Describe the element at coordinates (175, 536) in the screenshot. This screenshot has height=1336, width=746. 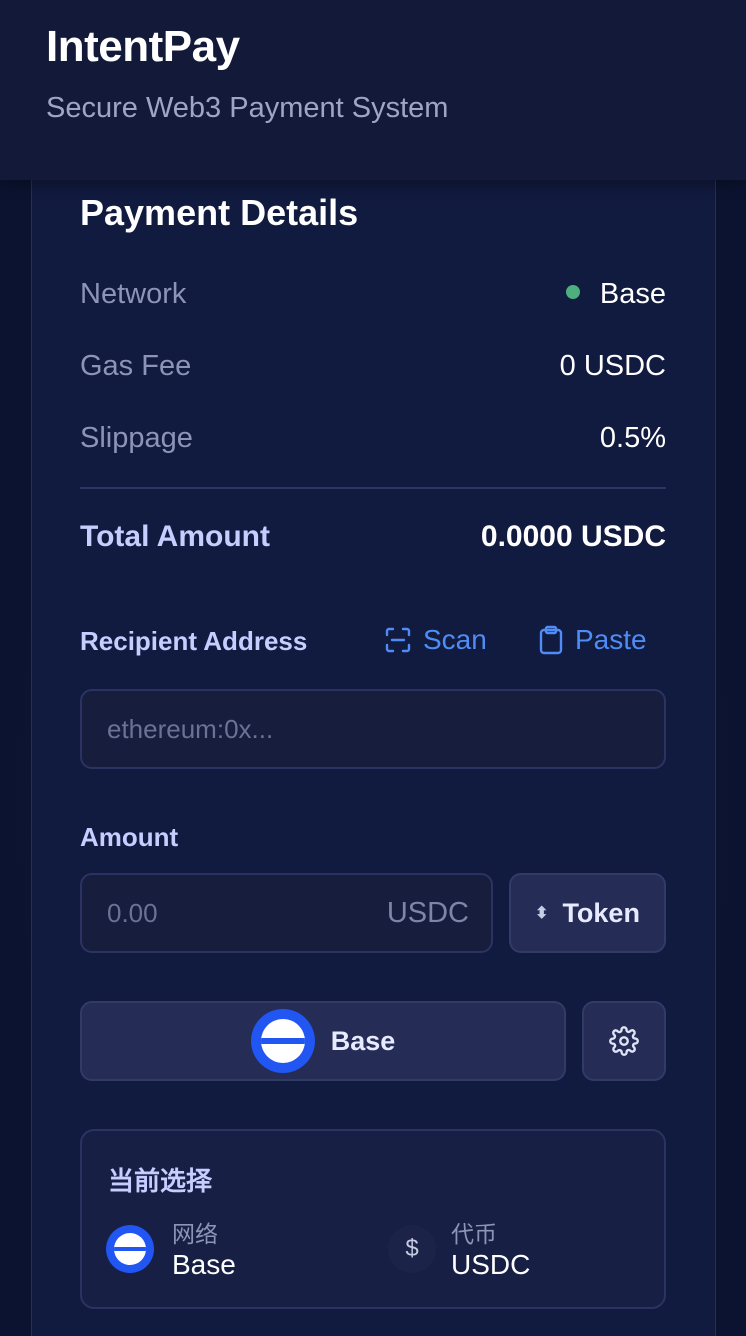
I see `total-amount-label: Total Amount` at that location.